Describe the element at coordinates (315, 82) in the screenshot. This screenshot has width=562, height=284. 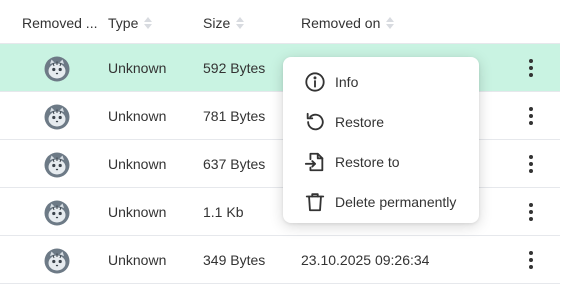
I see `info-icon` at that location.